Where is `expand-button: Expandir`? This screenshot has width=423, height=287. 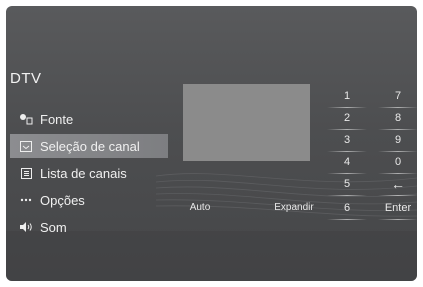 expand-button: Expandir is located at coordinates (294, 208).